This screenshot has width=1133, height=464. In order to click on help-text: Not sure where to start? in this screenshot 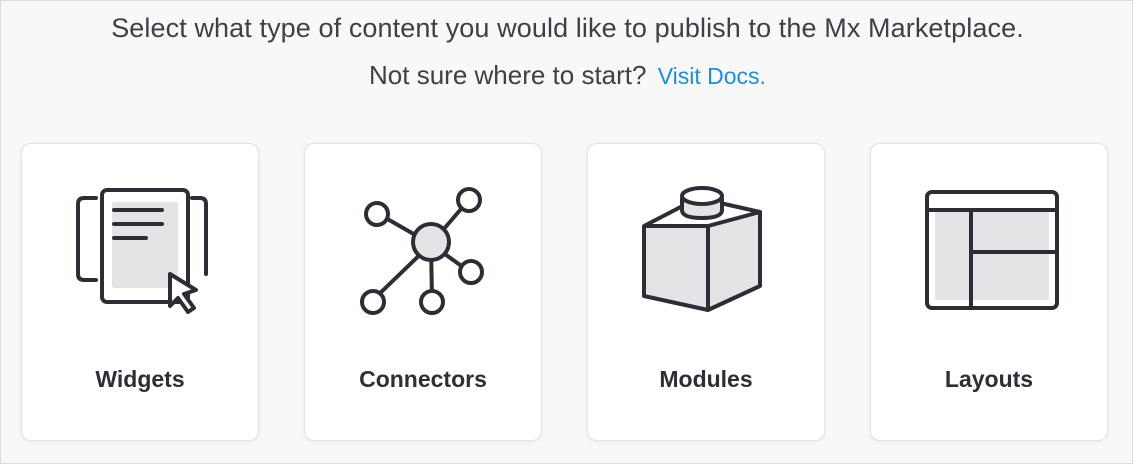, I will do `click(508, 75)`.